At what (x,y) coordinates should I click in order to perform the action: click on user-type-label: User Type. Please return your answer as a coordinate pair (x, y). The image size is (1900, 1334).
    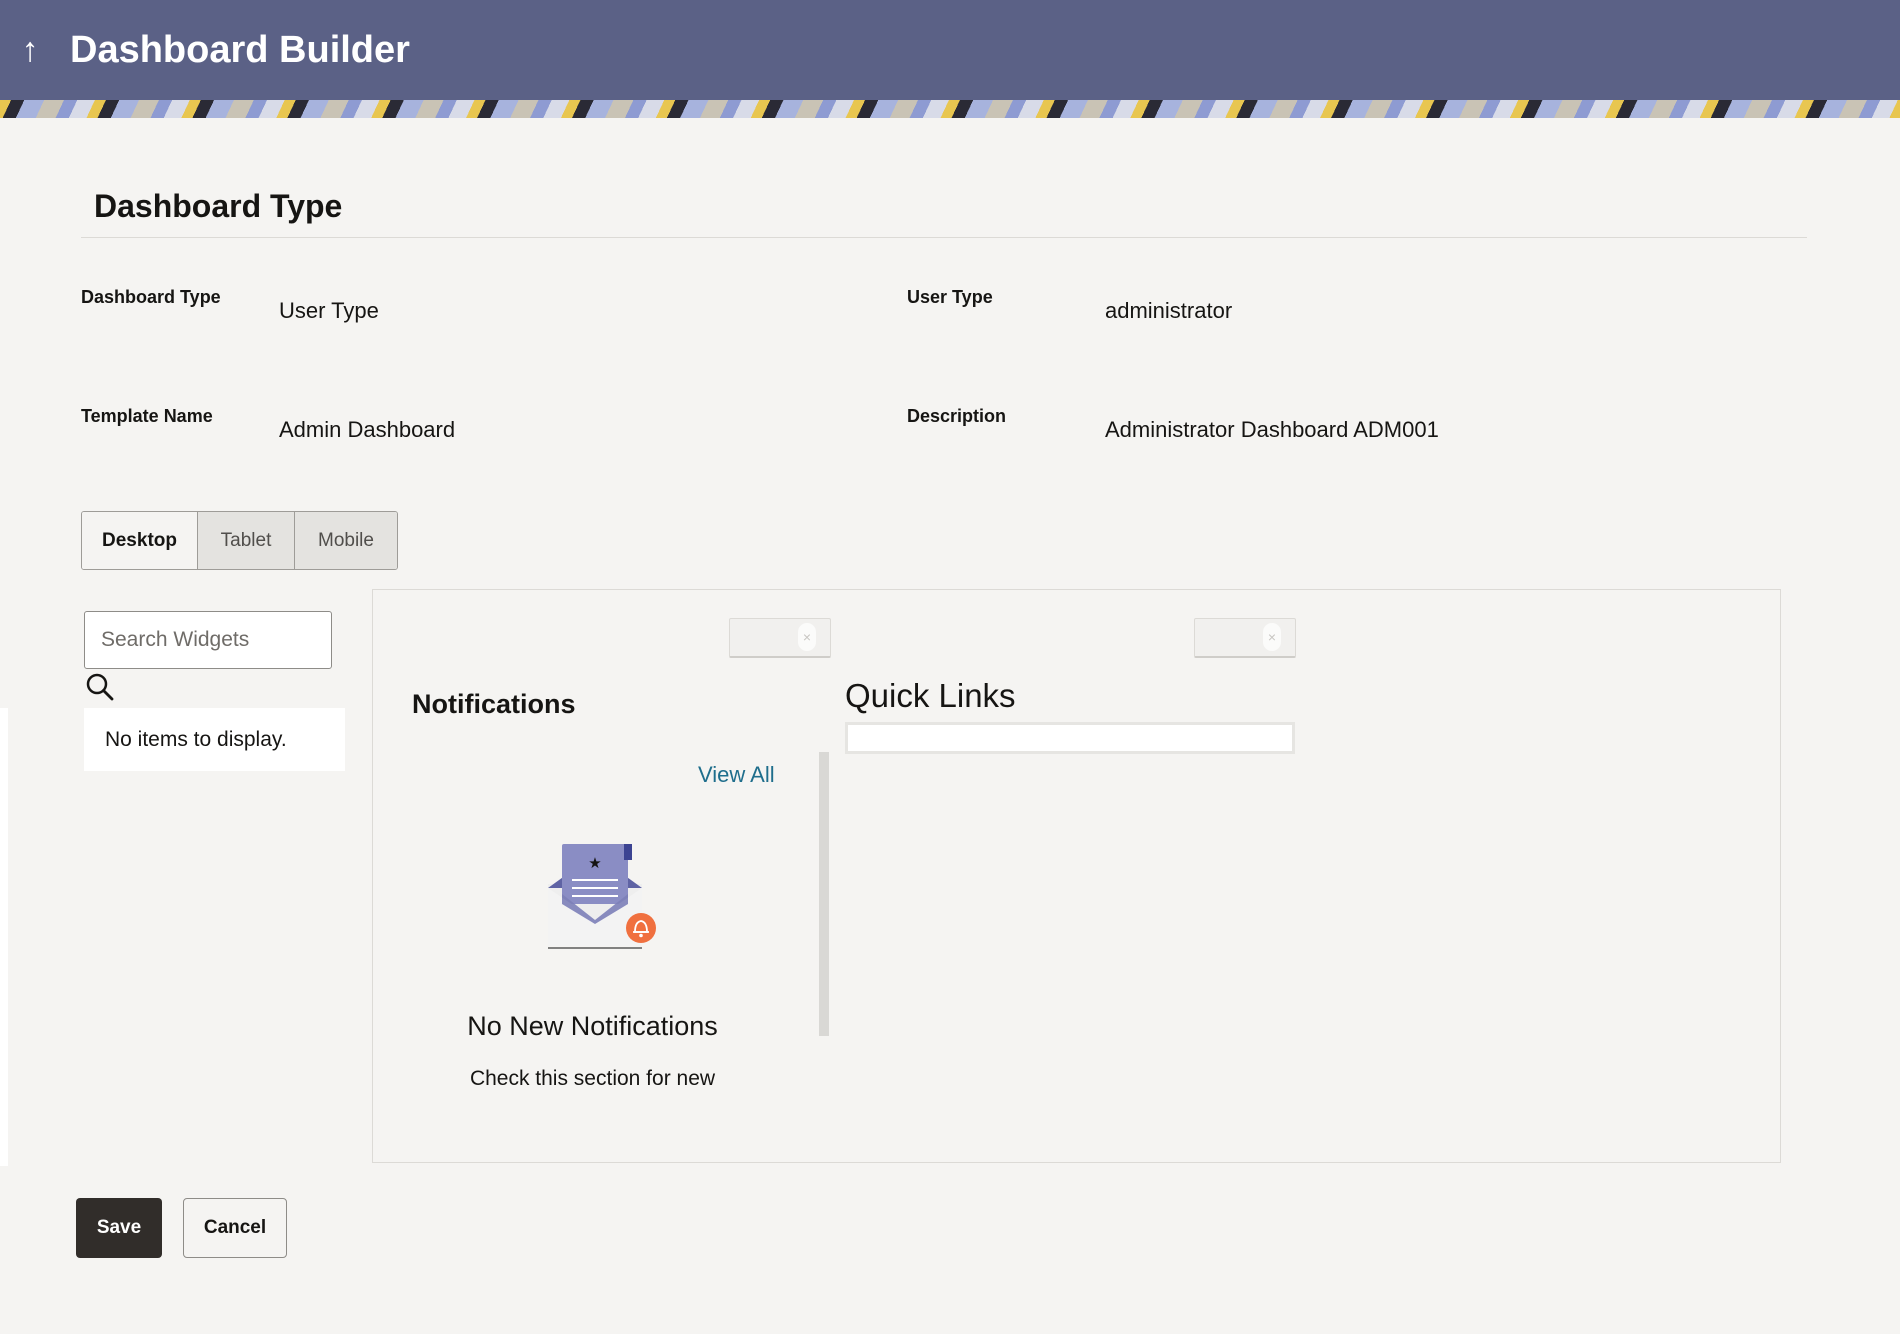
    Looking at the image, I should click on (950, 297).